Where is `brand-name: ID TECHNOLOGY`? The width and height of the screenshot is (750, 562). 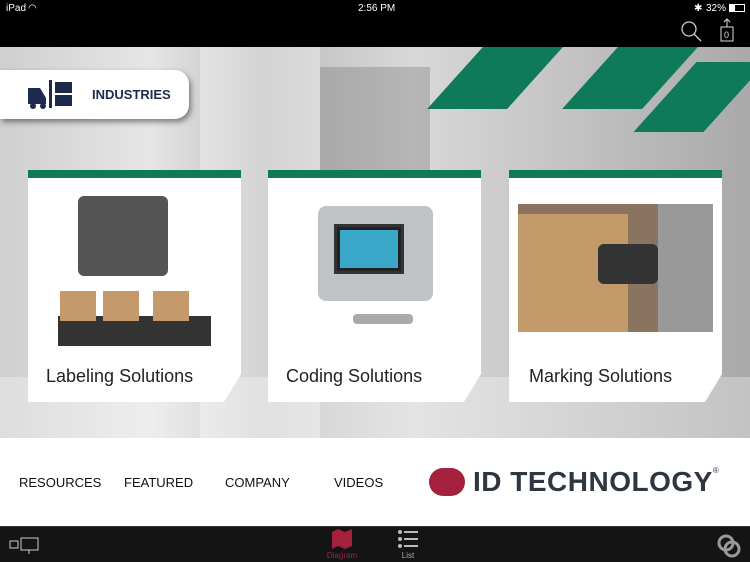
brand-name: ID TECHNOLOGY is located at coordinates (593, 481).